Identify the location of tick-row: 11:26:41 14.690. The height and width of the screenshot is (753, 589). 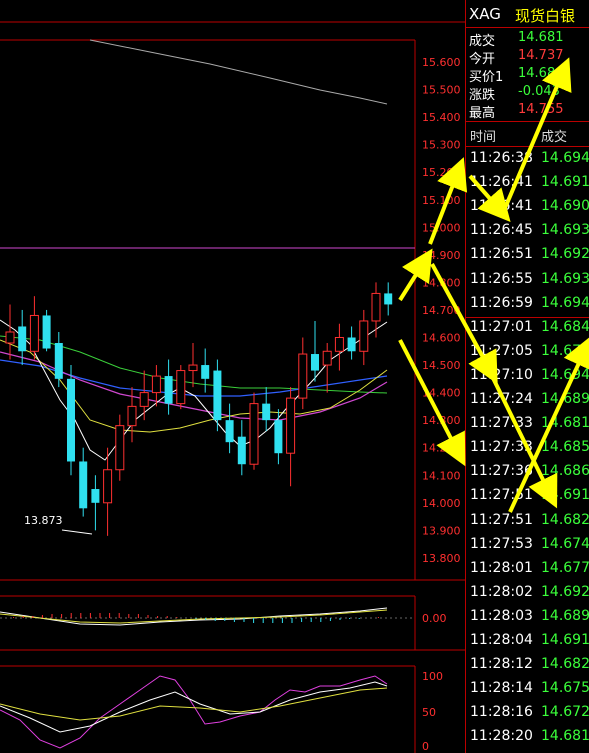
(527, 210).